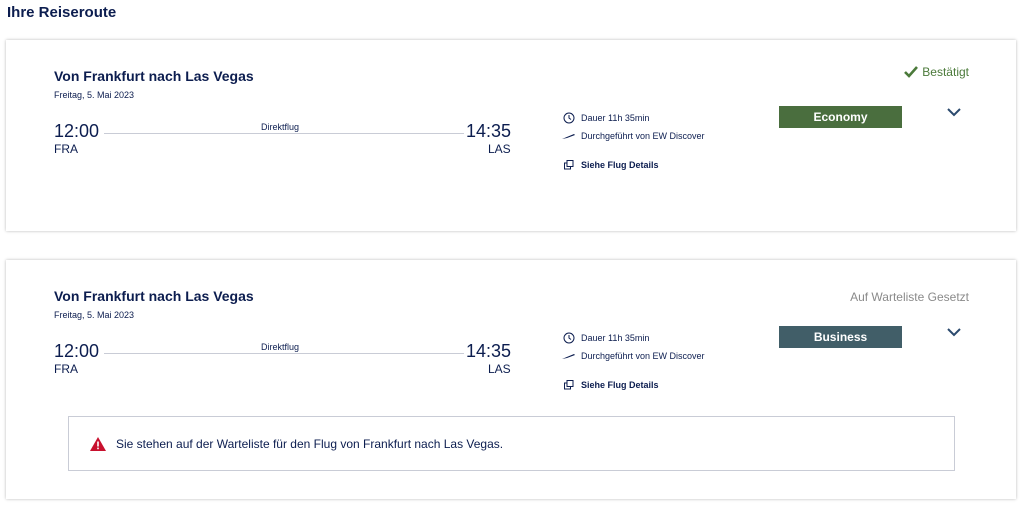 This screenshot has height=508, width=1024. Describe the element at coordinates (840, 117) in the screenshot. I see `cabin-class-badge: Economy` at that location.